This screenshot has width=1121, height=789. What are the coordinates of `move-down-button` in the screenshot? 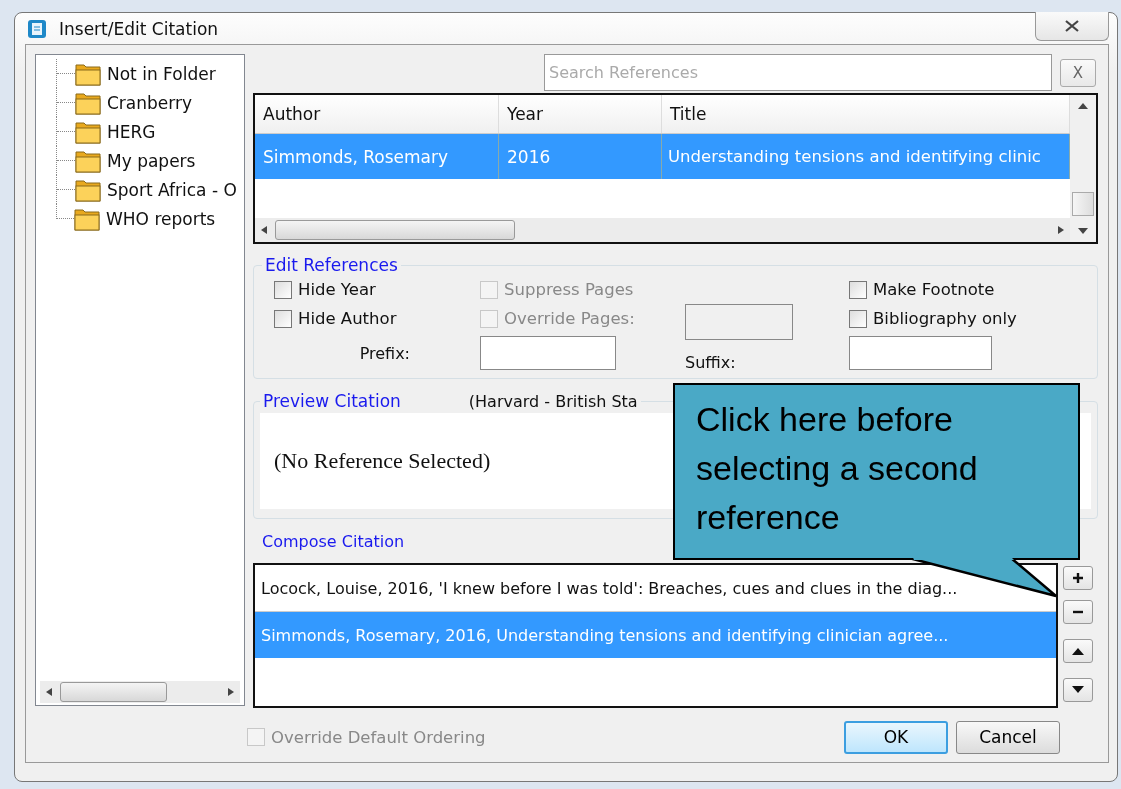 It's located at (1078, 690).